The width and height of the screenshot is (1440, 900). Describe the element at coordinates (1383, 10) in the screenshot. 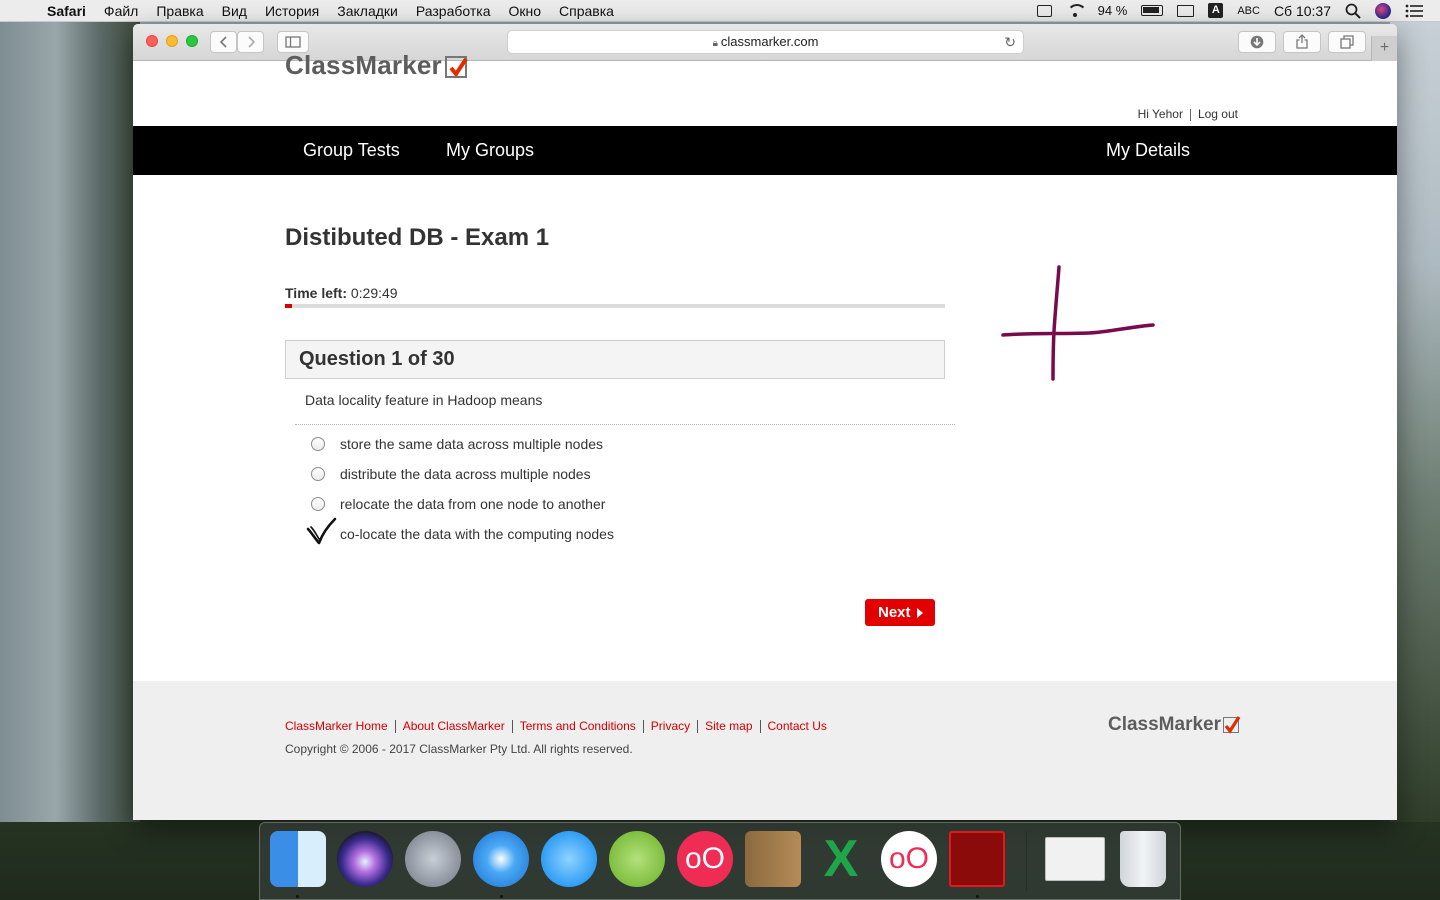

I see `siri-menubar-icon` at that location.